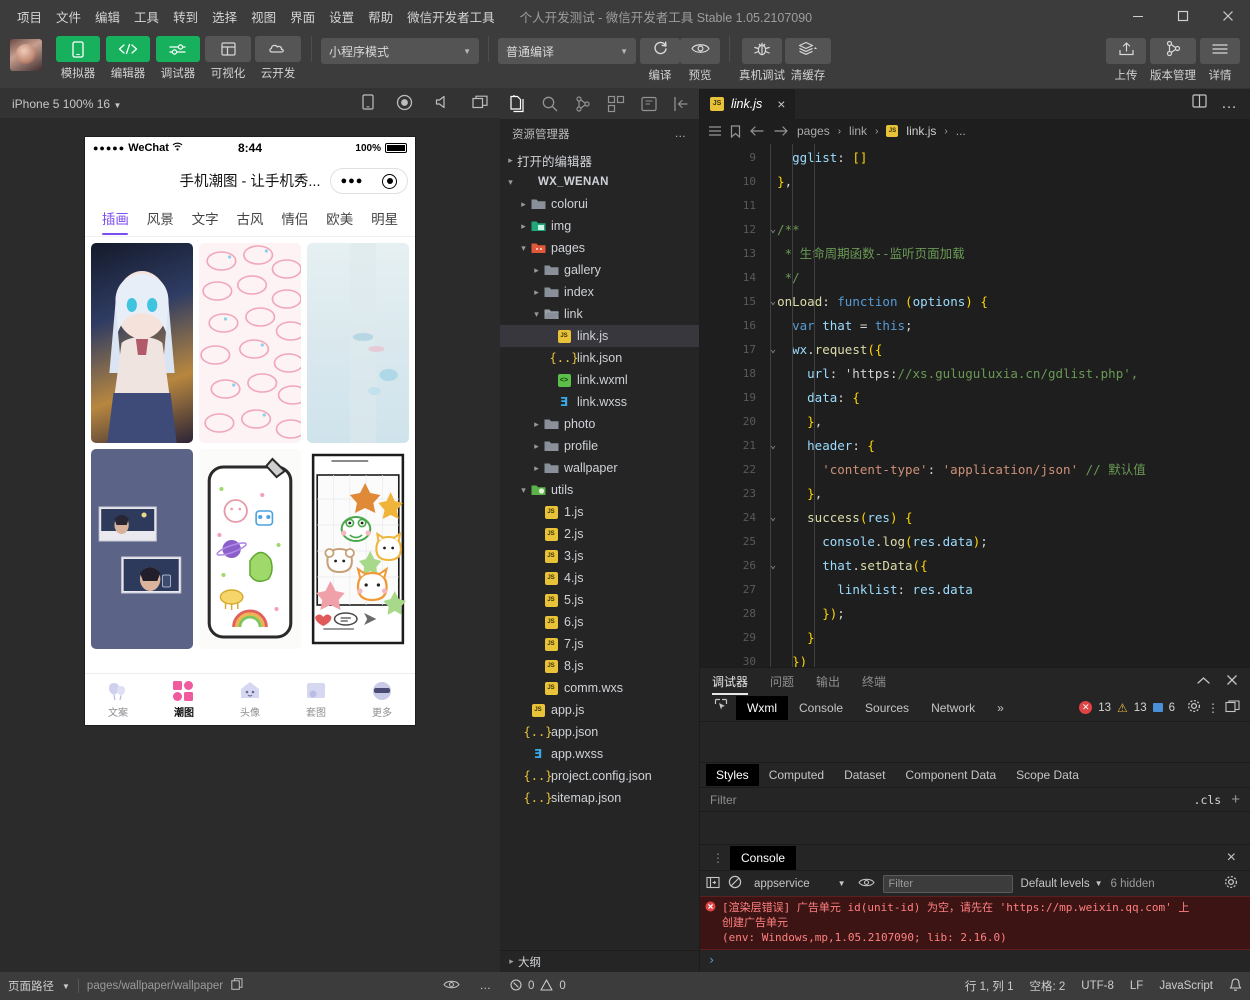 The height and width of the screenshot is (1000, 1250). I want to click on phone-rotate-icon, so click(368, 103).